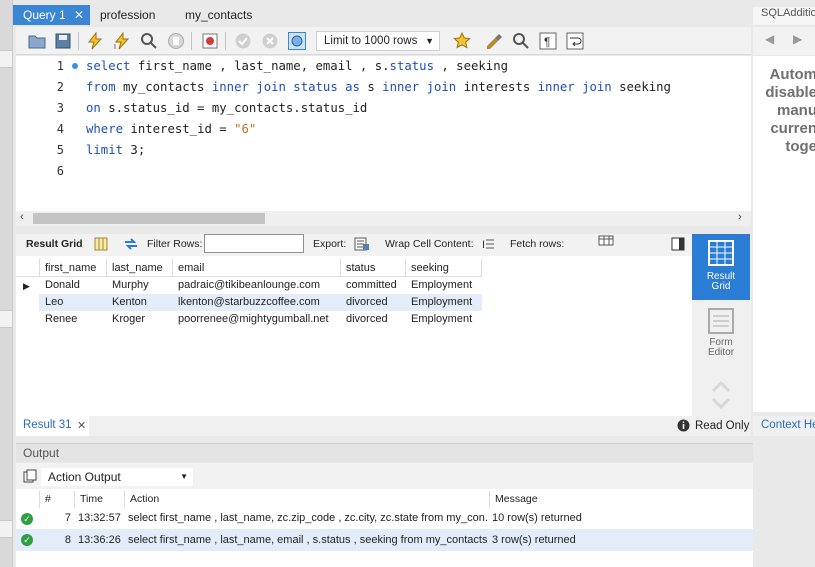 The image size is (815, 567). What do you see at coordinates (257, 268) in the screenshot?
I see `column-header-email: email` at bounding box center [257, 268].